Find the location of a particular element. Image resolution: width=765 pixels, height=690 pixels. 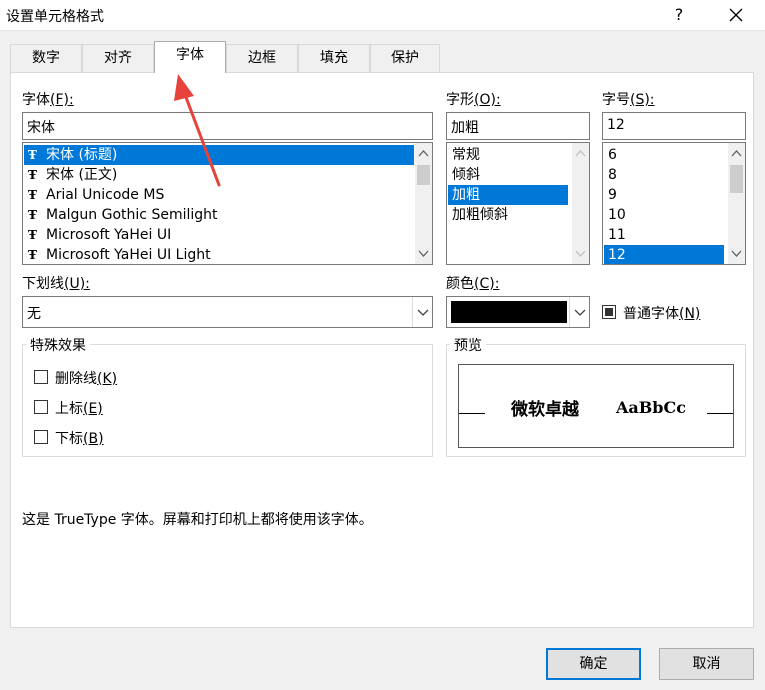

color-dropdown is located at coordinates (518, 312).